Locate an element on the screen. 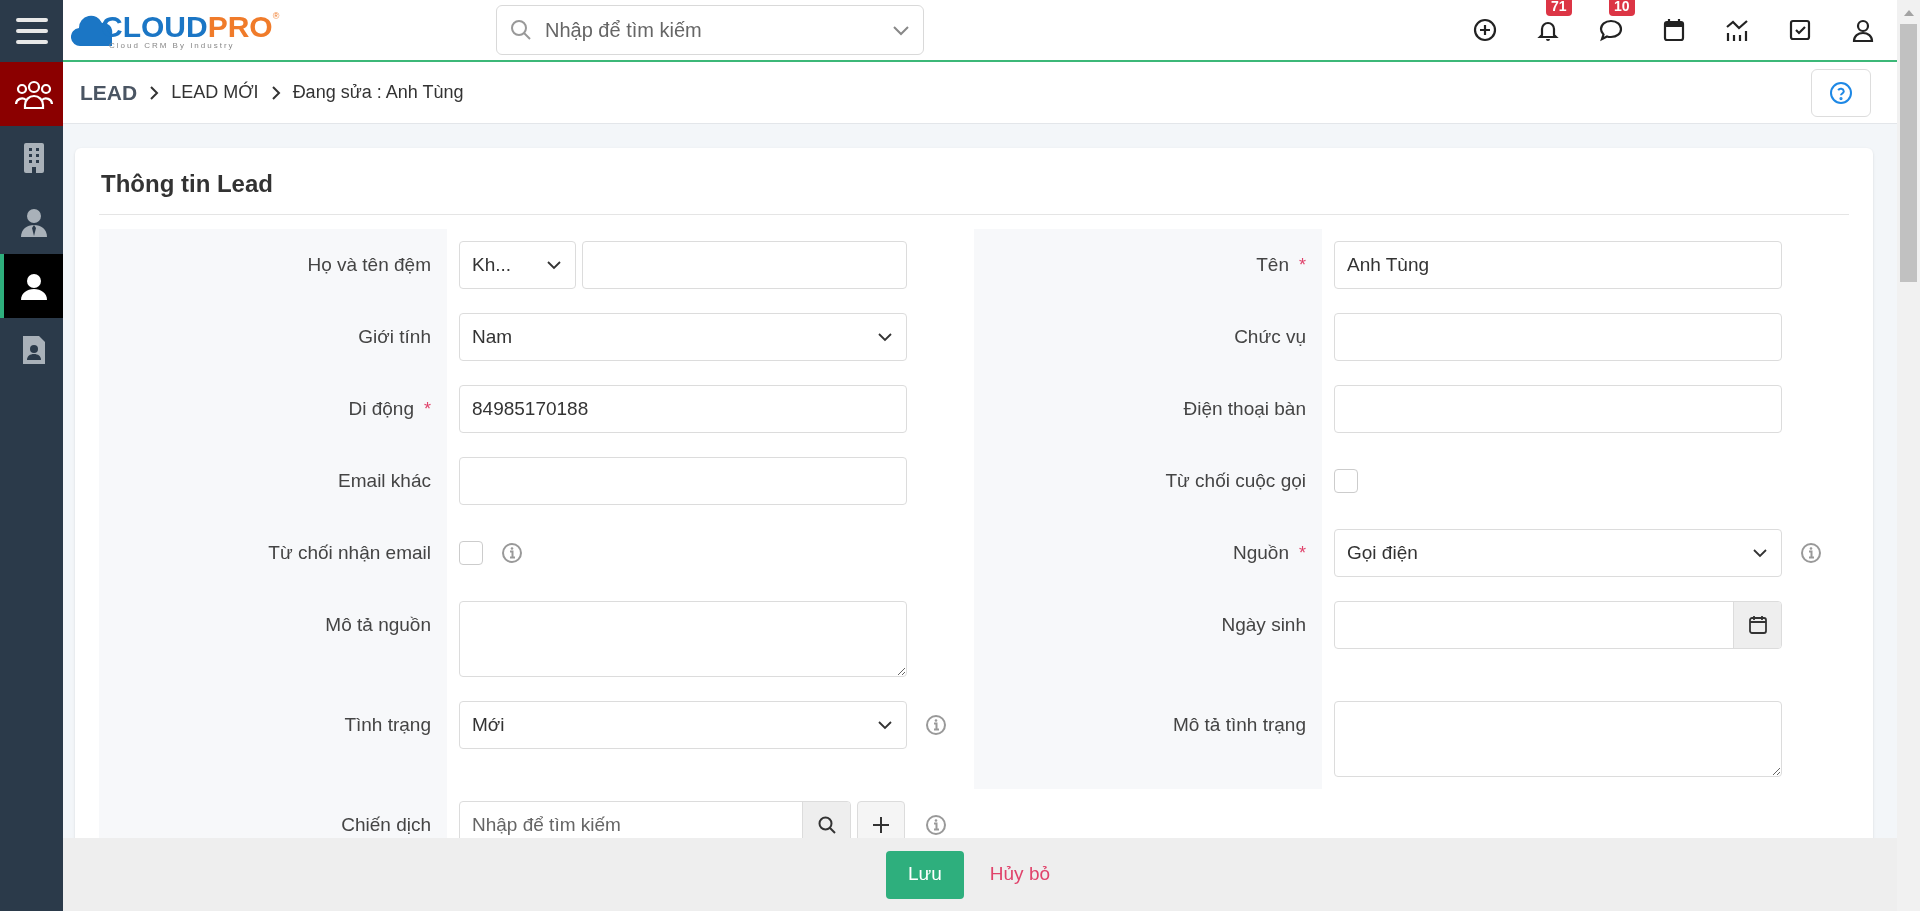 Image resolution: width=1920 pixels, height=911 pixels. search-button is located at coordinates (826, 820).